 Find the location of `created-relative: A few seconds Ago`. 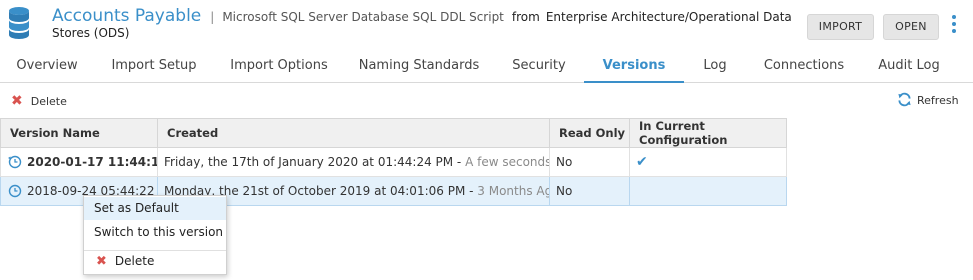

created-relative: A few seconds Ago is located at coordinates (507, 162).